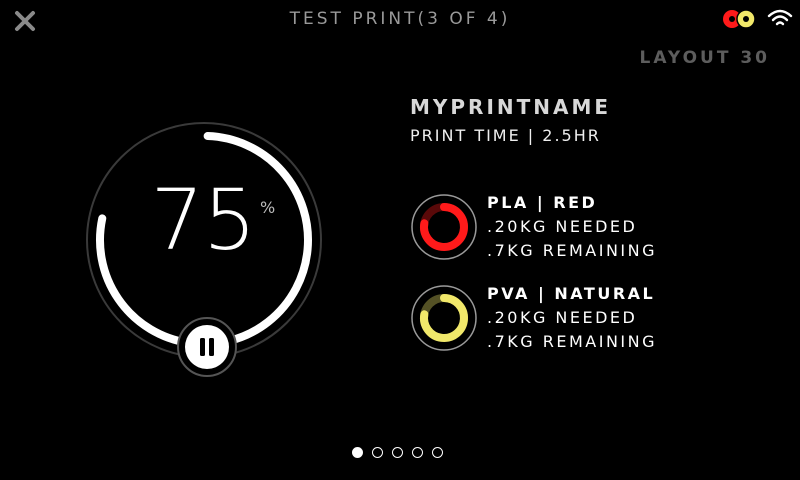 The height and width of the screenshot is (480, 800). I want to click on pause-button, so click(207, 347).